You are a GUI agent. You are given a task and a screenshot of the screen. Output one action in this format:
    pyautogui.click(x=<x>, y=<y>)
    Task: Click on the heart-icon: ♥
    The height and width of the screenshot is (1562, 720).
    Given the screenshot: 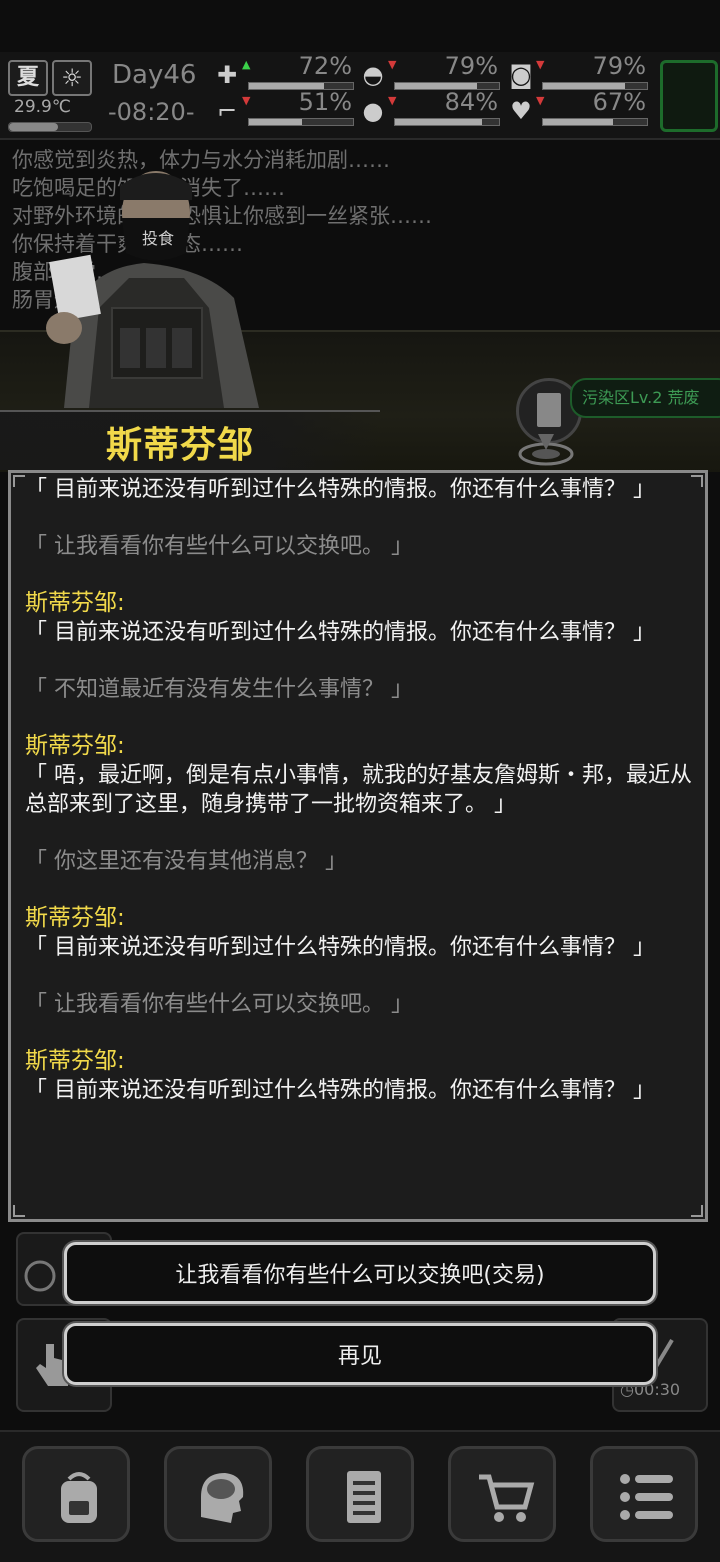 What is the action you would take?
    pyautogui.click(x=521, y=111)
    